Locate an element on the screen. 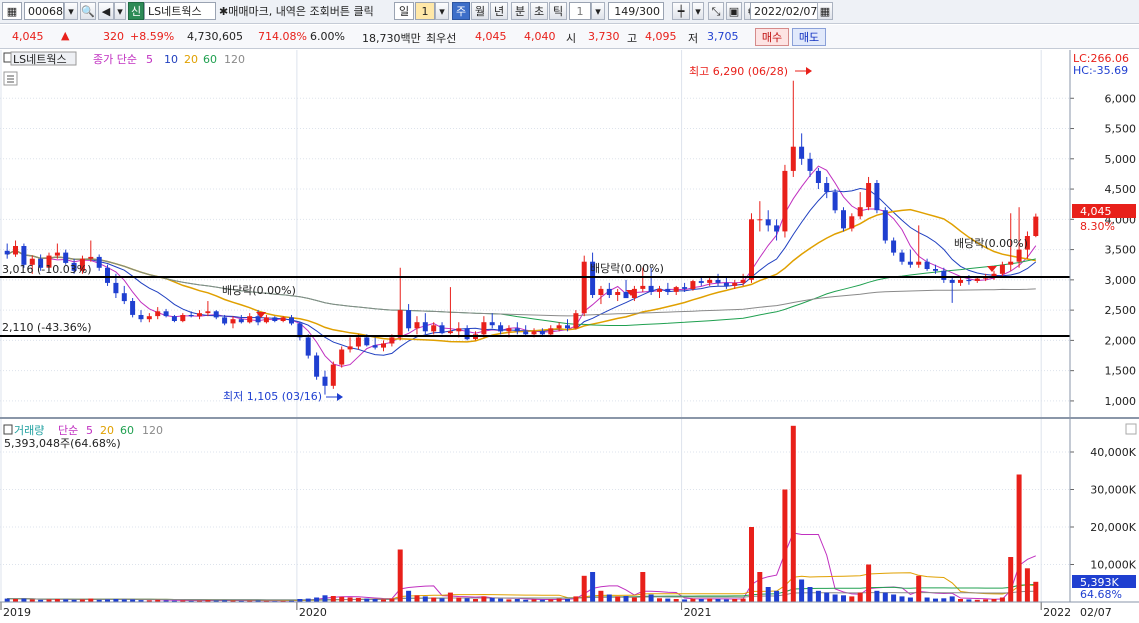 The width and height of the screenshot is (1139, 623). tab-minute: 분 is located at coordinates (520, 11).